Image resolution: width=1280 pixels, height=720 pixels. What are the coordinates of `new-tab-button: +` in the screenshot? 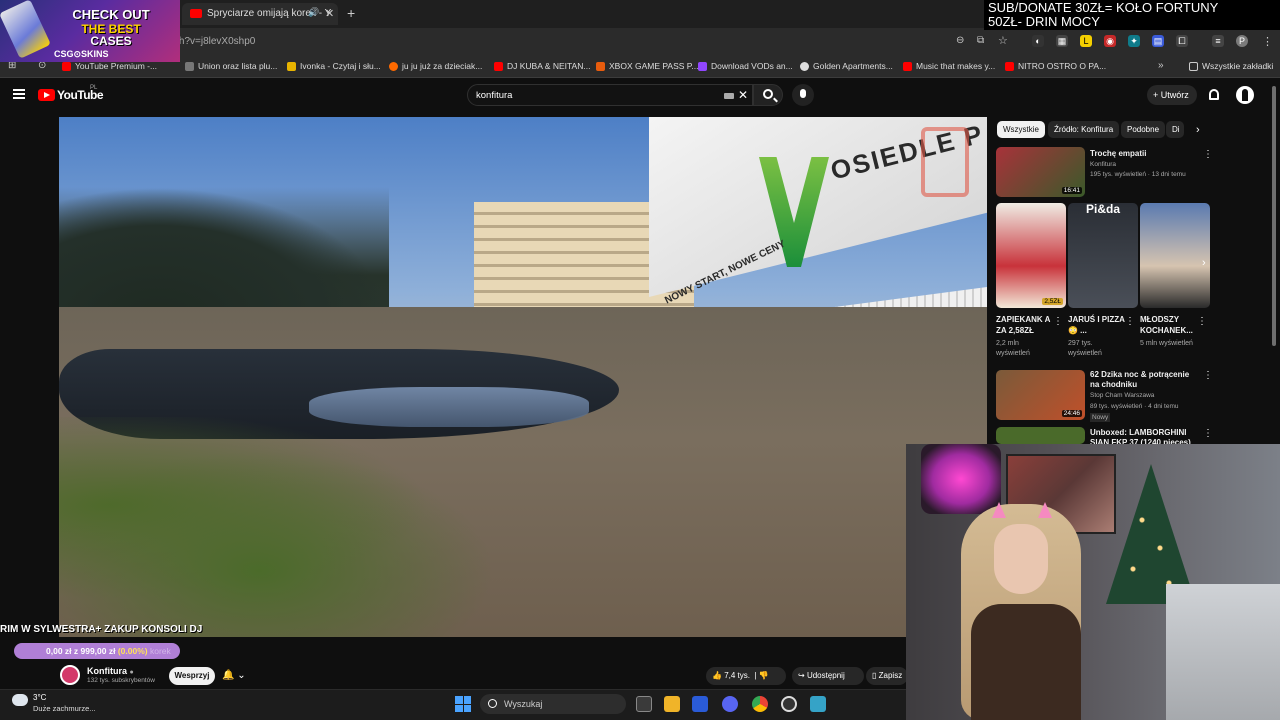 It's located at (351, 13).